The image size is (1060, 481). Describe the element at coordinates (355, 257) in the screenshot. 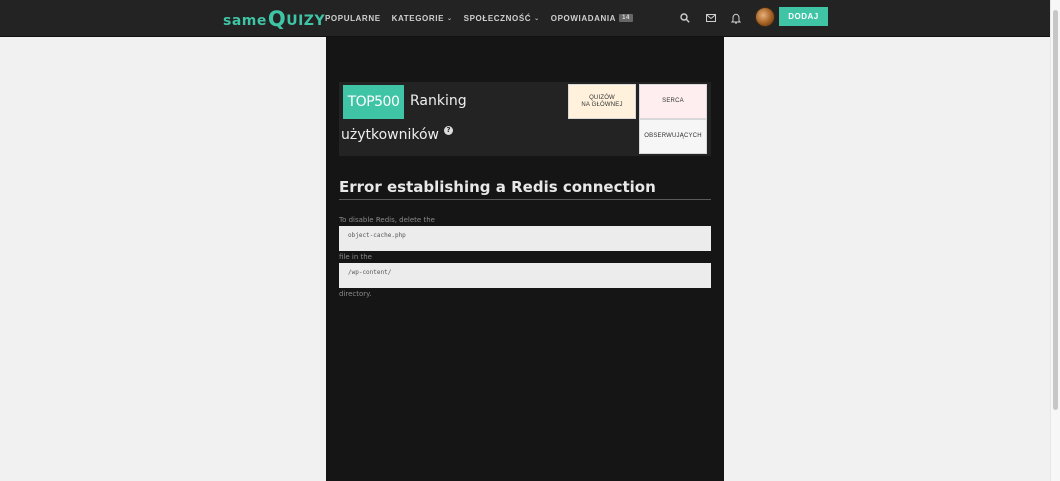

I see `error-text-line2: file in the` at that location.